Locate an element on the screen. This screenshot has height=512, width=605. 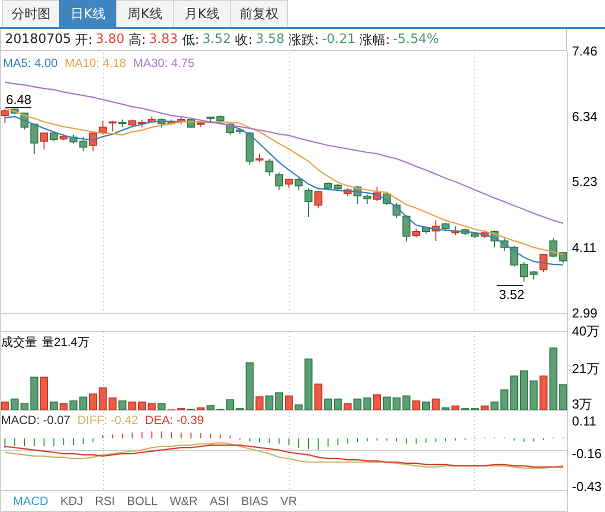
axis-label: 40万 is located at coordinates (586, 331).